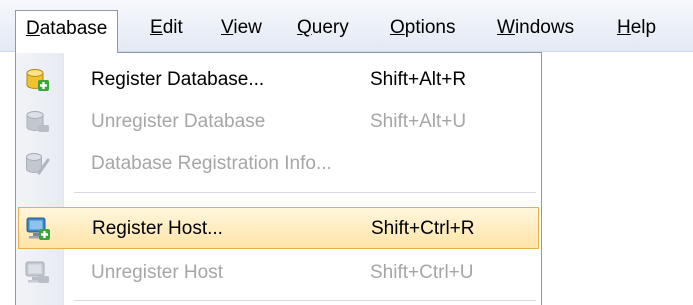 Image resolution: width=693 pixels, height=305 pixels. Describe the element at coordinates (430, 27) in the screenshot. I see `menu-options-rest: ptions` at that location.